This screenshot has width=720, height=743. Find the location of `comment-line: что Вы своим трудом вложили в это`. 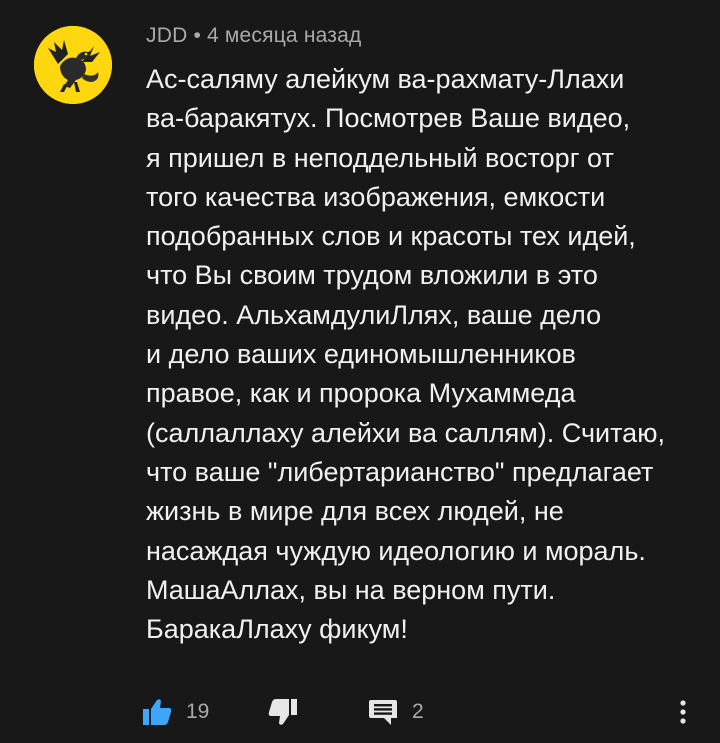

comment-line: что Вы своим трудом вложили в это is located at coordinates (372, 275).